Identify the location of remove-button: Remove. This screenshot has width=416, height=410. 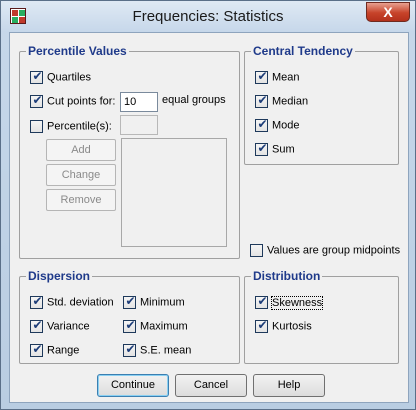
(81, 200).